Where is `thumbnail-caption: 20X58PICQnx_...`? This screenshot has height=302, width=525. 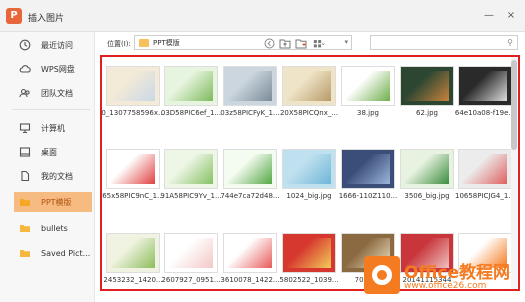
thumbnail-caption: 20X58PICQnx_... is located at coordinates (309, 113).